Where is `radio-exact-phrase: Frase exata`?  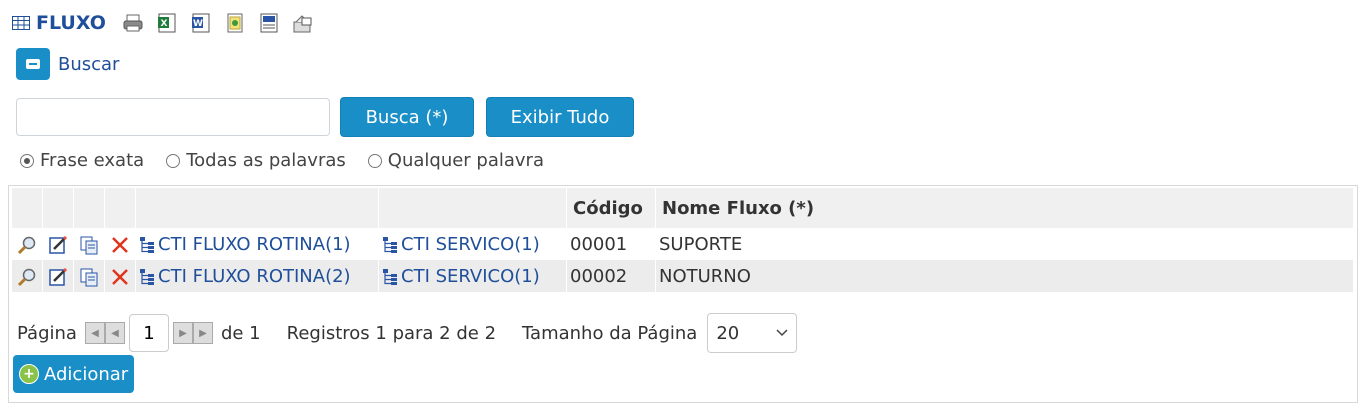
radio-exact-phrase: Frase exata is located at coordinates (82, 160).